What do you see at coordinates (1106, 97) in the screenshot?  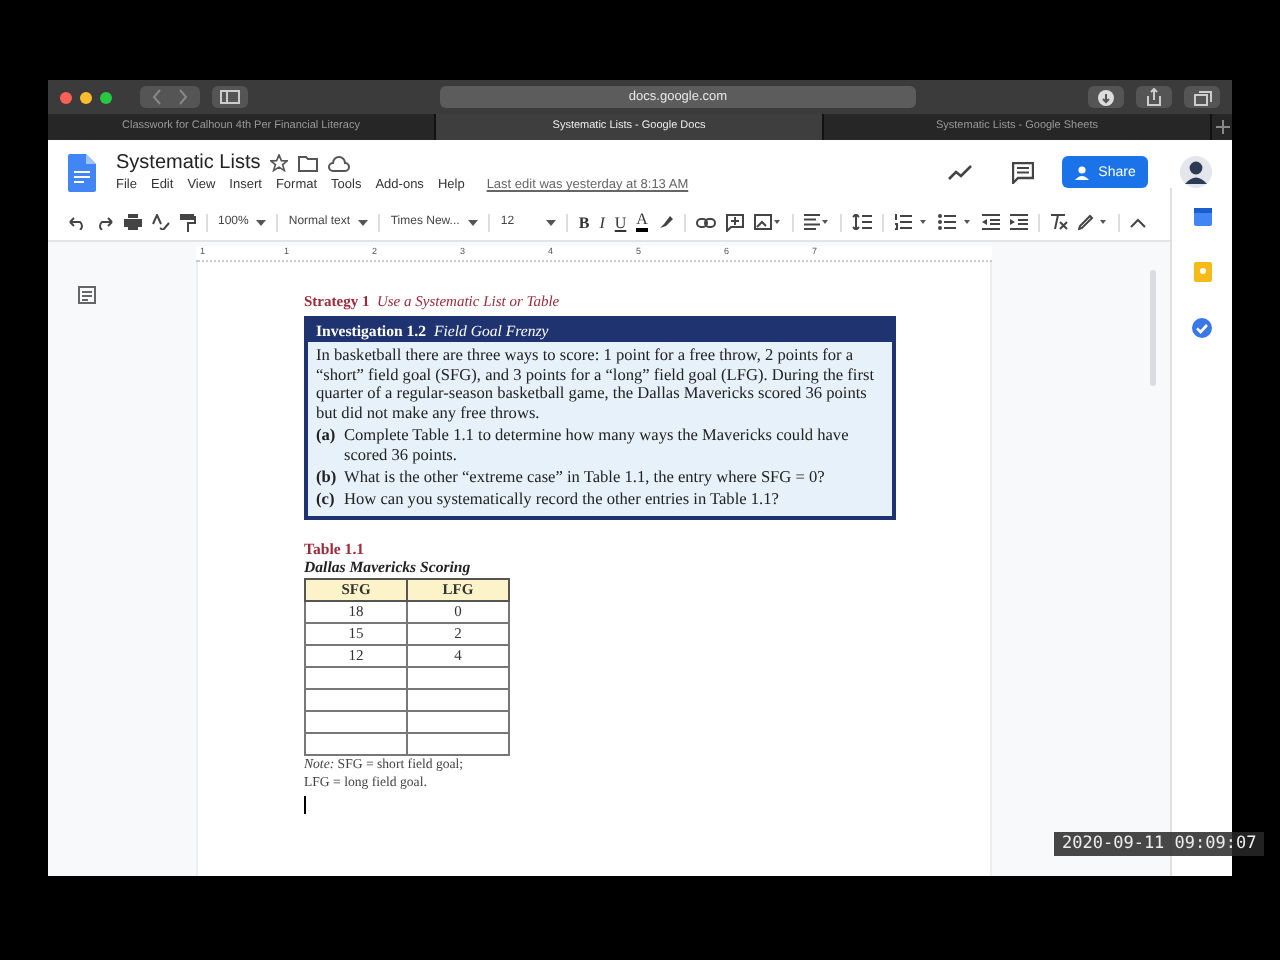 I see `download-icon` at bounding box center [1106, 97].